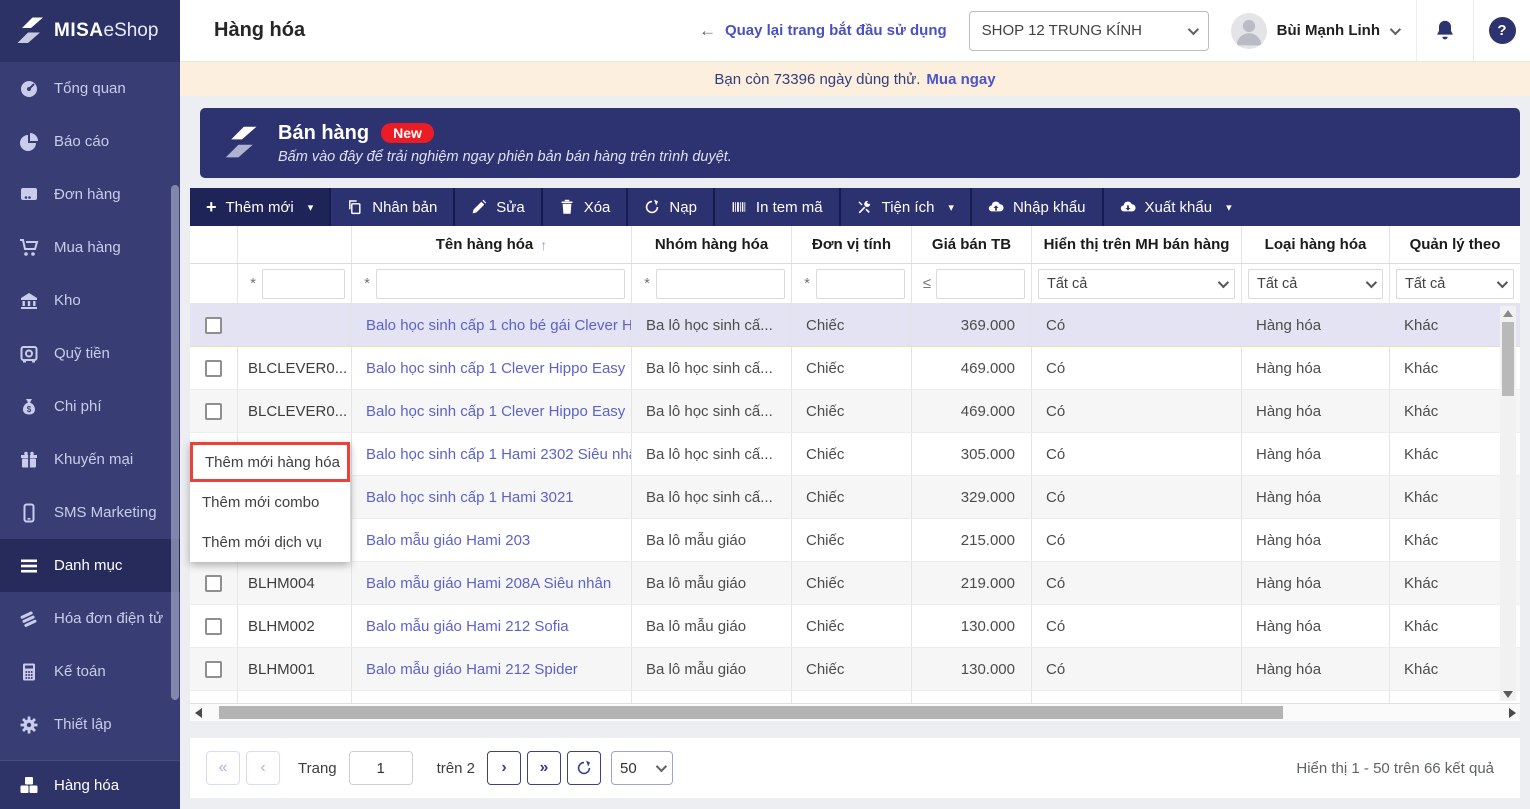 The width and height of the screenshot is (1530, 809). What do you see at coordinates (1455, 283) in the screenshot?
I see `filter-manage-select: Tất cả` at bounding box center [1455, 283].